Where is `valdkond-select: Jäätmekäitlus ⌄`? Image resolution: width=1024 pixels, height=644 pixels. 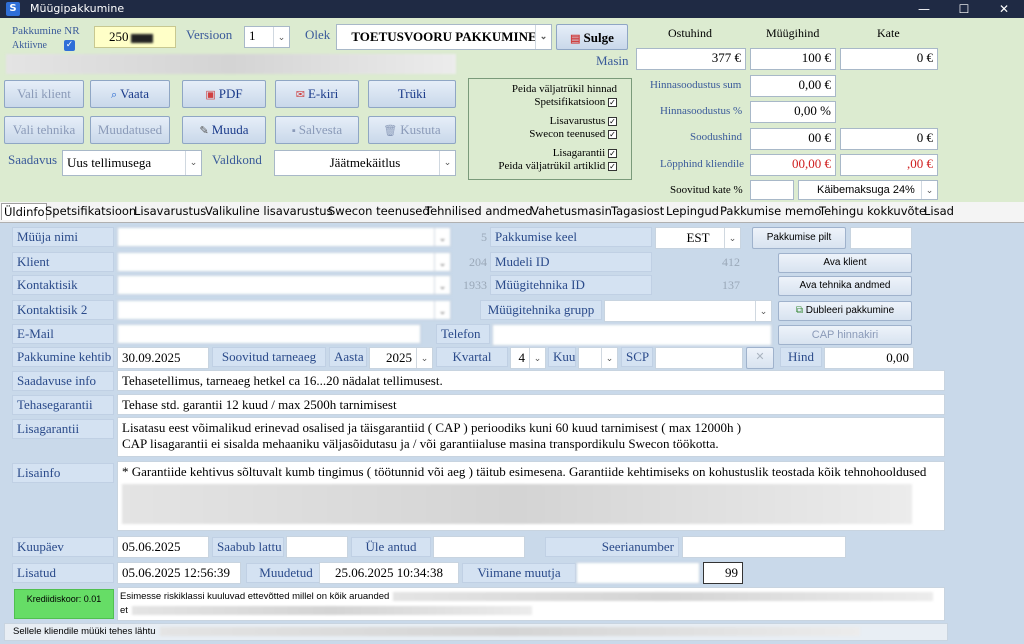 valdkond-select: Jäätmekäitlus ⌄ is located at coordinates (365, 163).